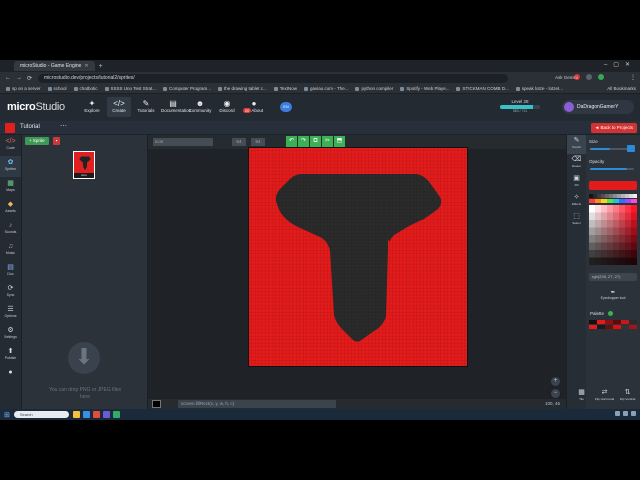  I want to click on sprite-height-input: 64, so click(258, 142).